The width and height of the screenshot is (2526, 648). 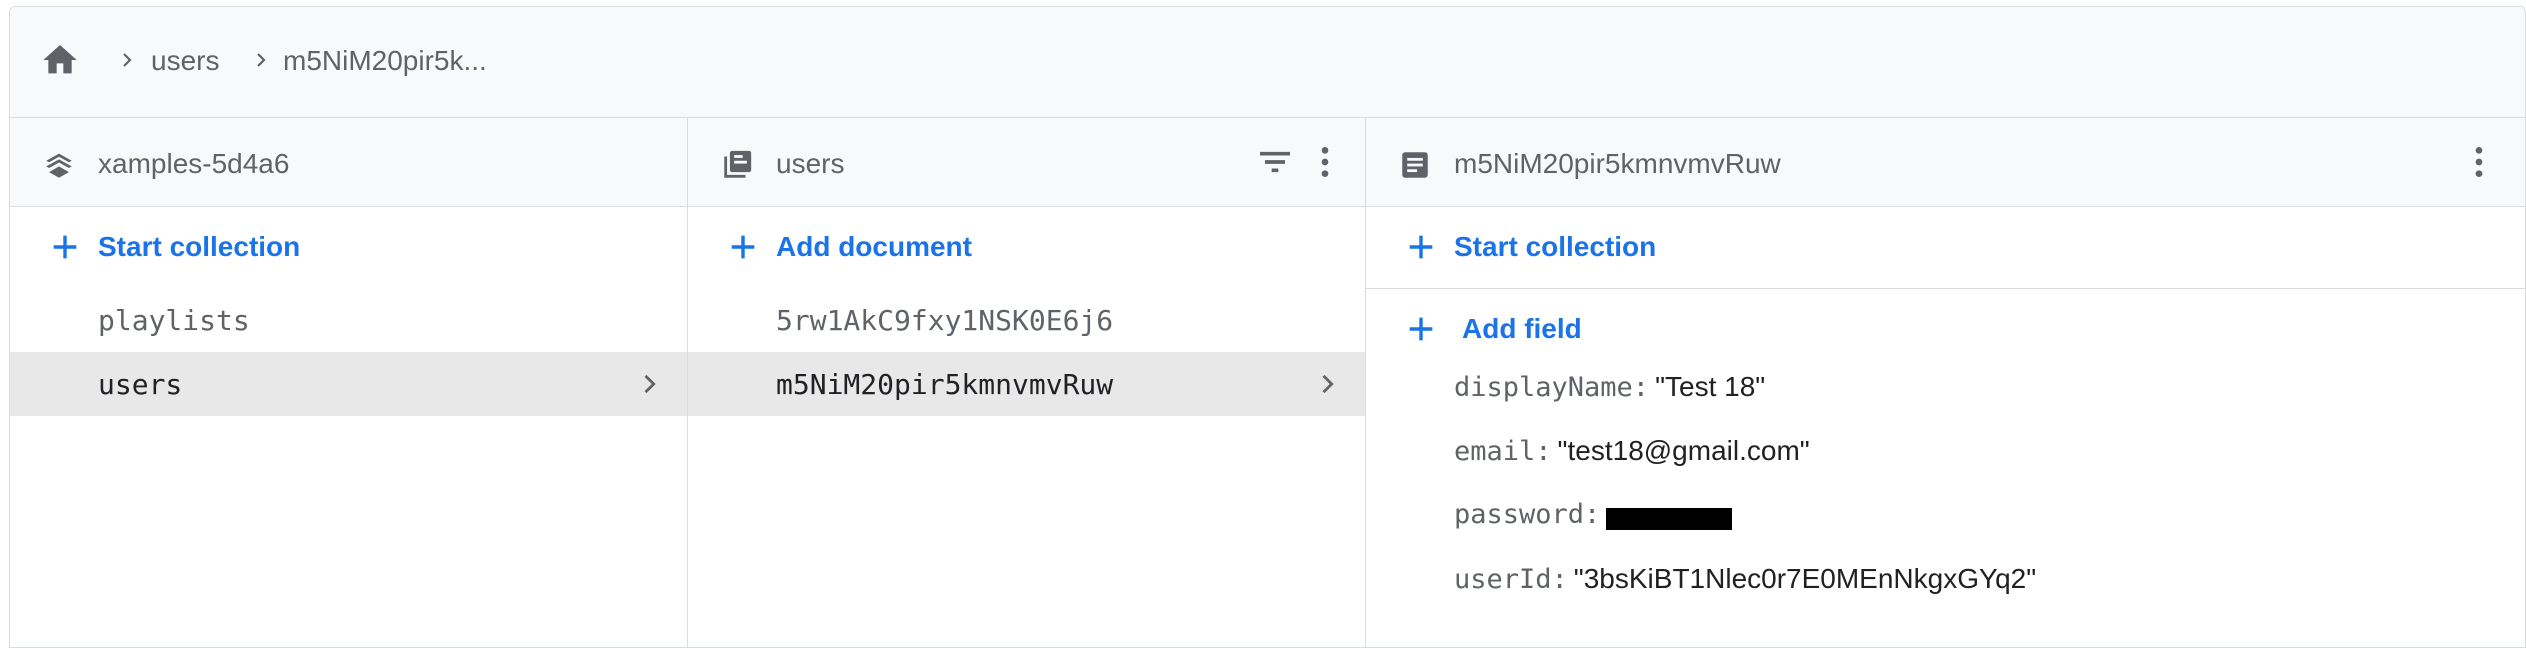 I want to click on document-item: 5rw1AkC9fxy1NSK0E6j6, so click(x=1026, y=320).